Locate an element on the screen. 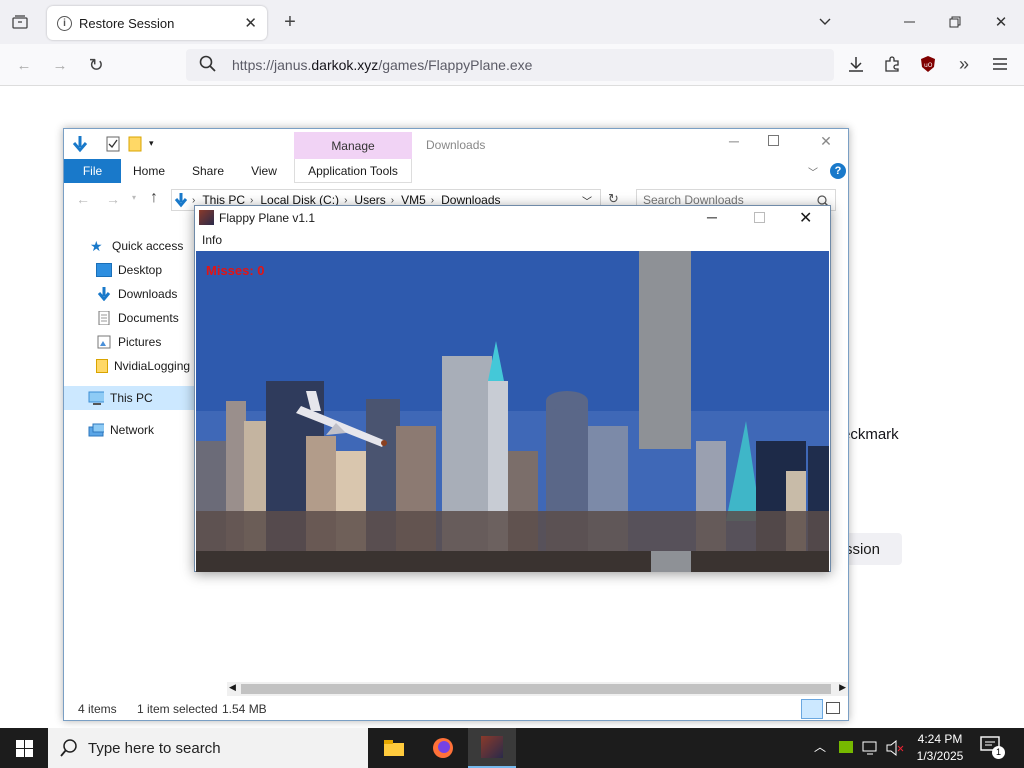 Image resolution: width=1024 pixels, height=768 pixels. windows-logo-icon is located at coordinates (24, 748).